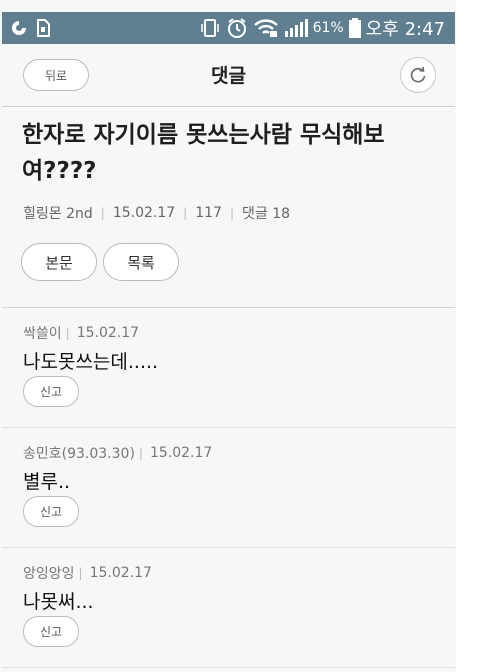 Image resolution: width=480 pixels, height=672 pixels. I want to click on sim-icon, so click(43, 28).